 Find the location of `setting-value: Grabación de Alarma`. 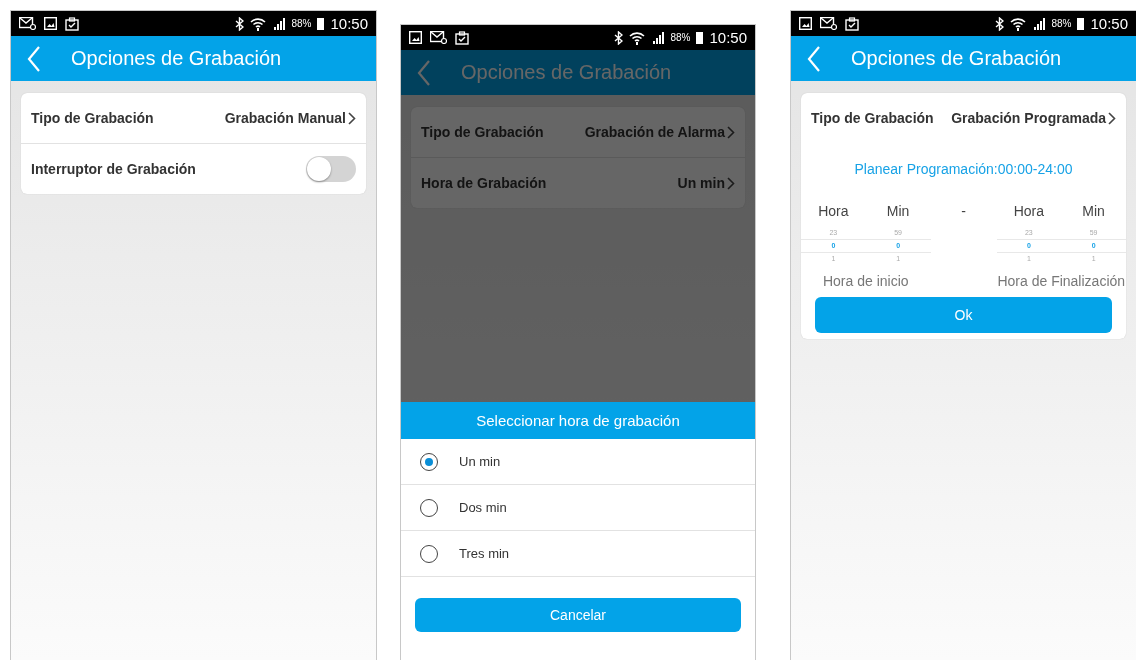

setting-value: Grabación de Alarma is located at coordinates (654, 132).